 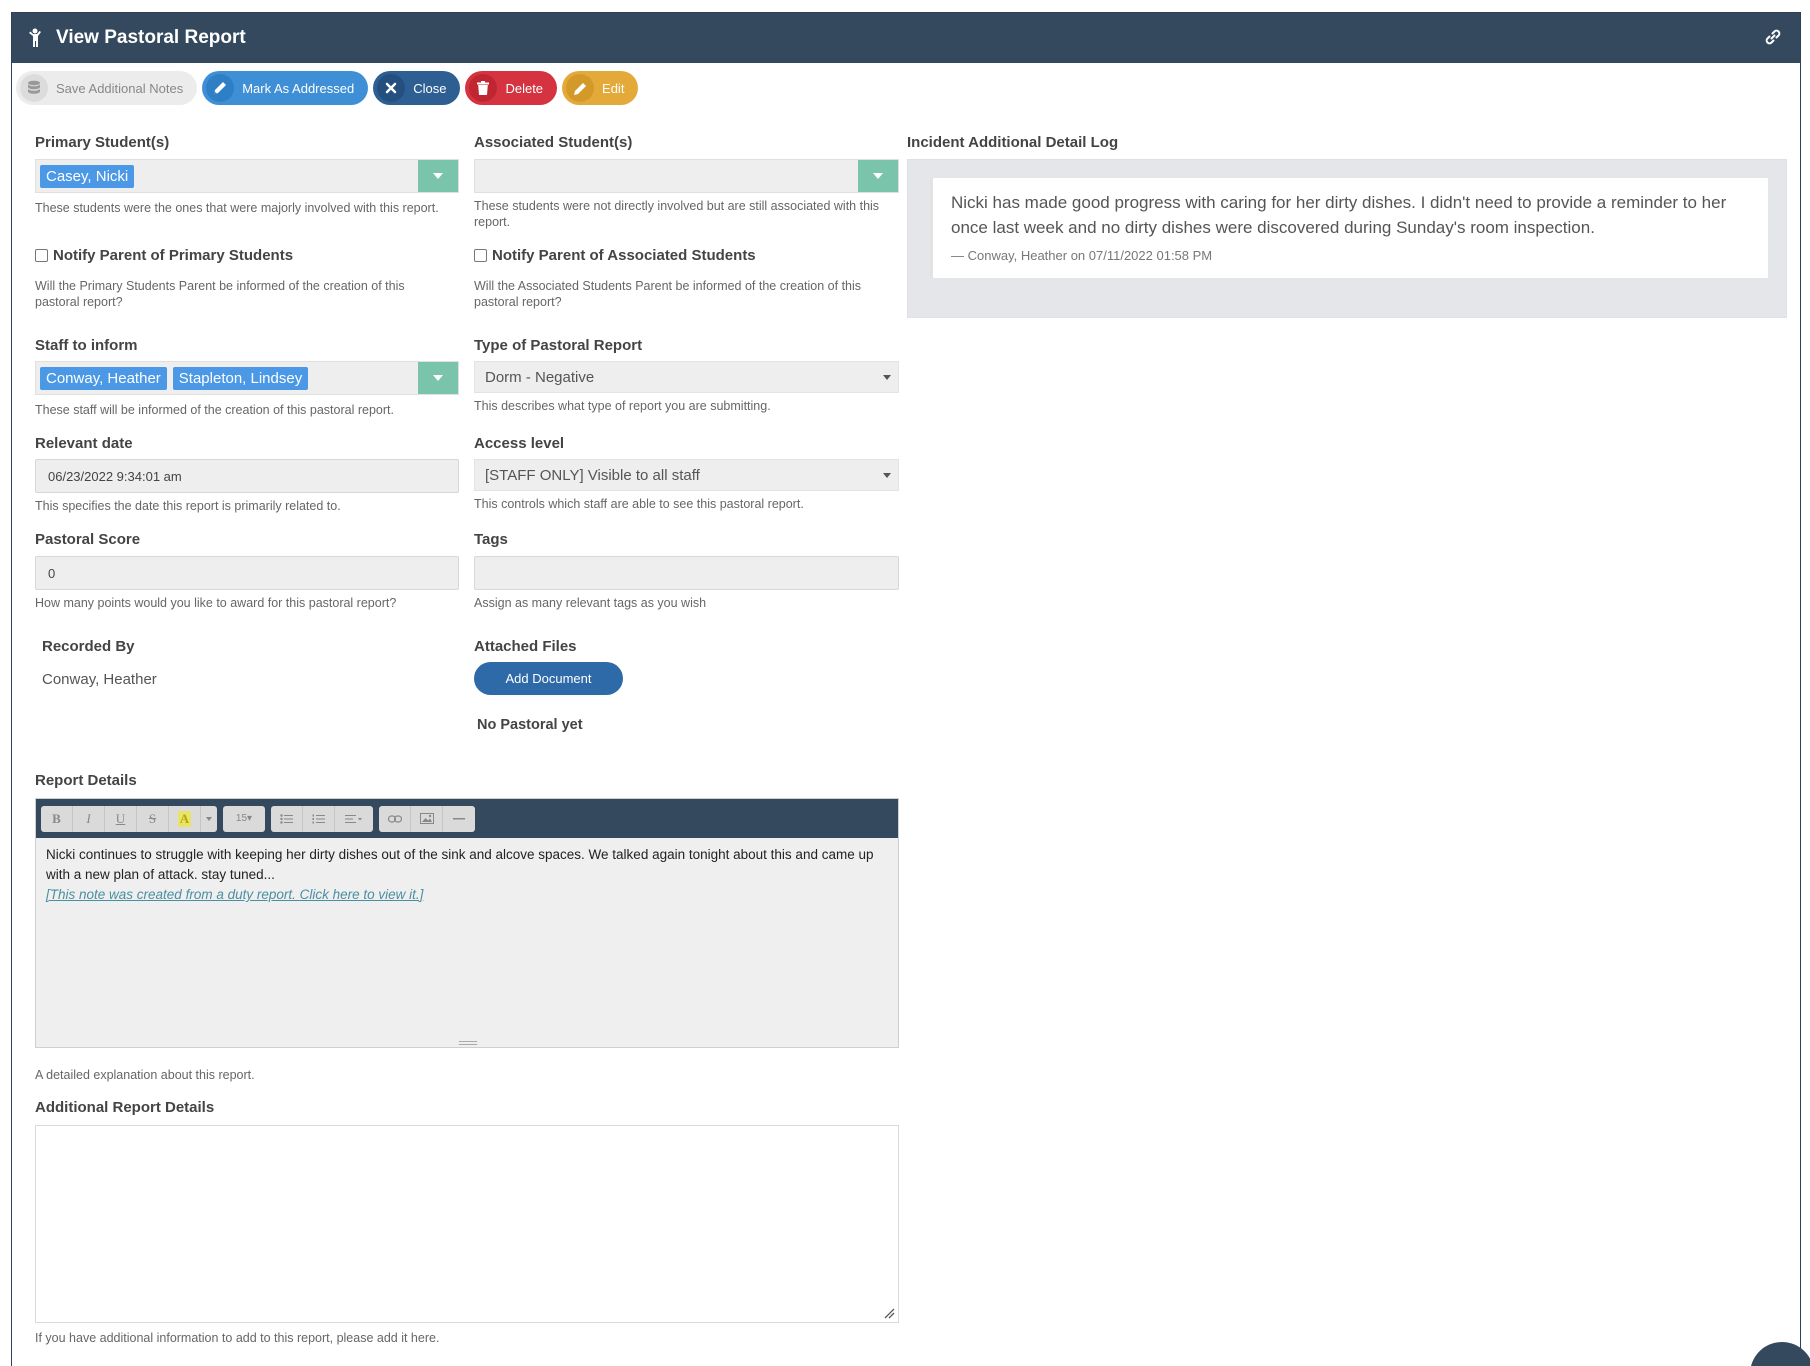 What do you see at coordinates (247, 573) in the screenshot?
I see `pastoral-score-input: 0` at bounding box center [247, 573].